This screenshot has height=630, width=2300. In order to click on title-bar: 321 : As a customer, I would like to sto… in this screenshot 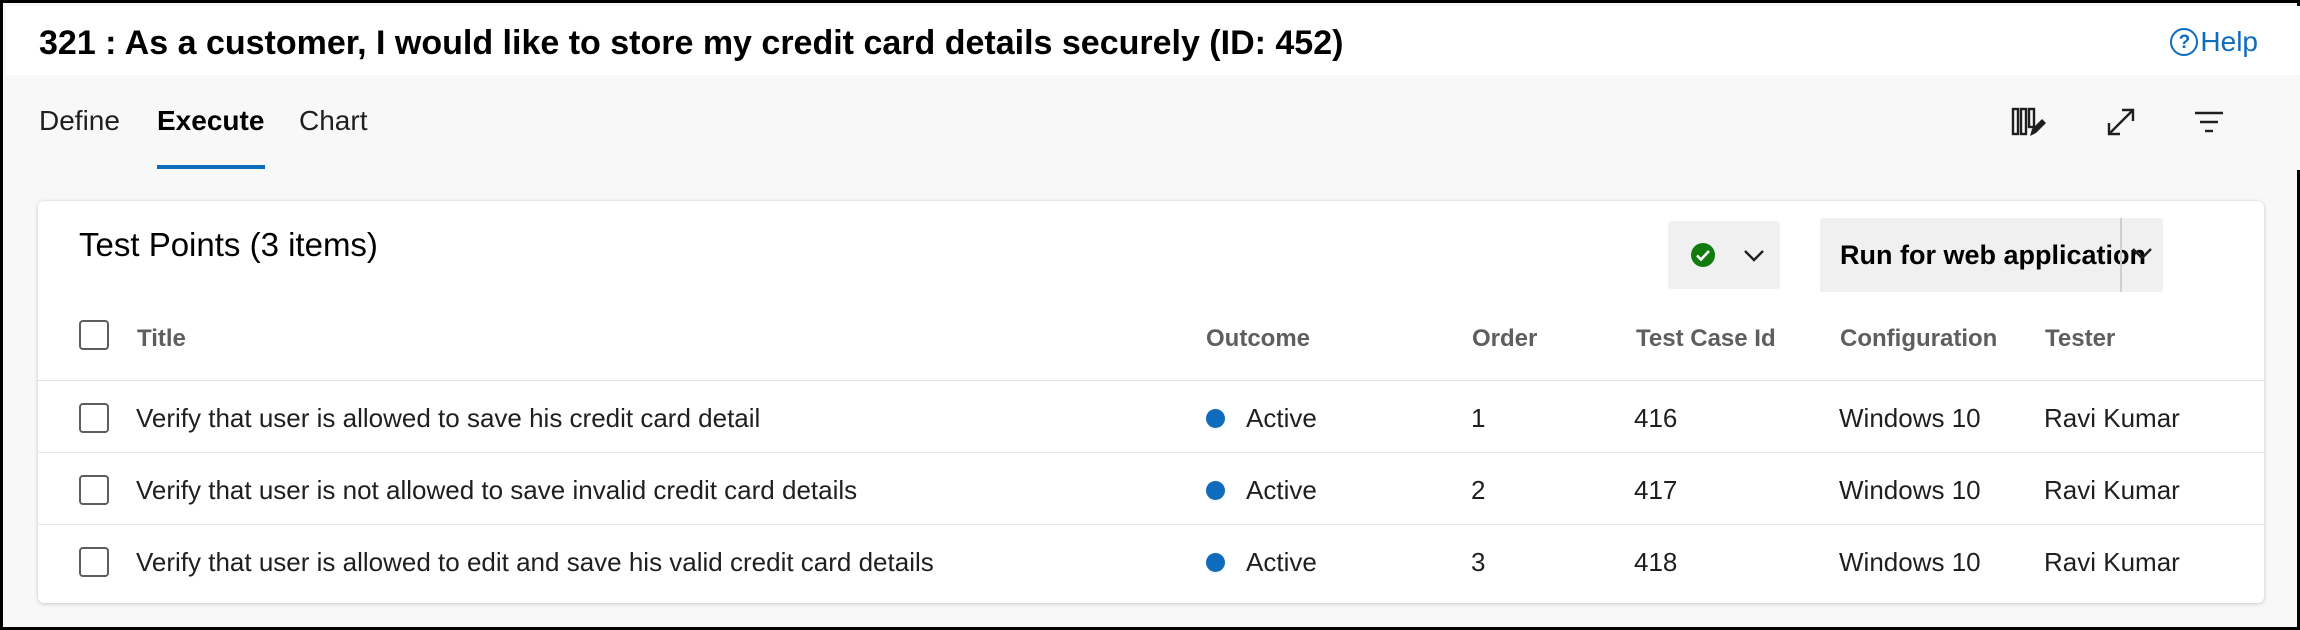, I will do `click(1153, 40)`.